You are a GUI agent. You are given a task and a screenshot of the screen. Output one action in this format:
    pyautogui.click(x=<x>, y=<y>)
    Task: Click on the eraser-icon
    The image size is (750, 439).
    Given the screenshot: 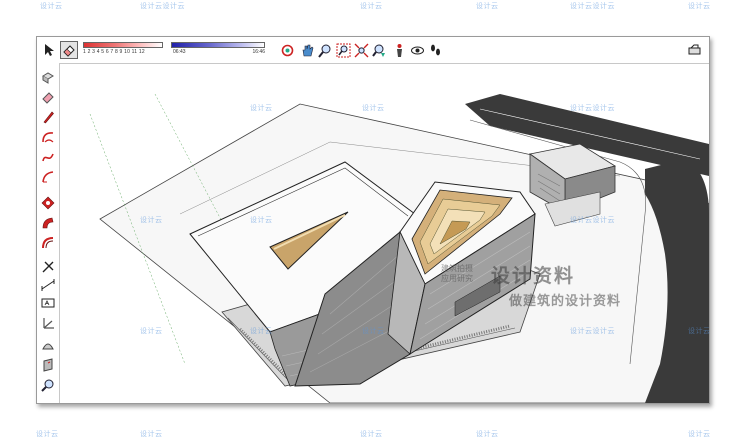 What is the action you would take?
    pyautogui.click(x=69, y=51)
    